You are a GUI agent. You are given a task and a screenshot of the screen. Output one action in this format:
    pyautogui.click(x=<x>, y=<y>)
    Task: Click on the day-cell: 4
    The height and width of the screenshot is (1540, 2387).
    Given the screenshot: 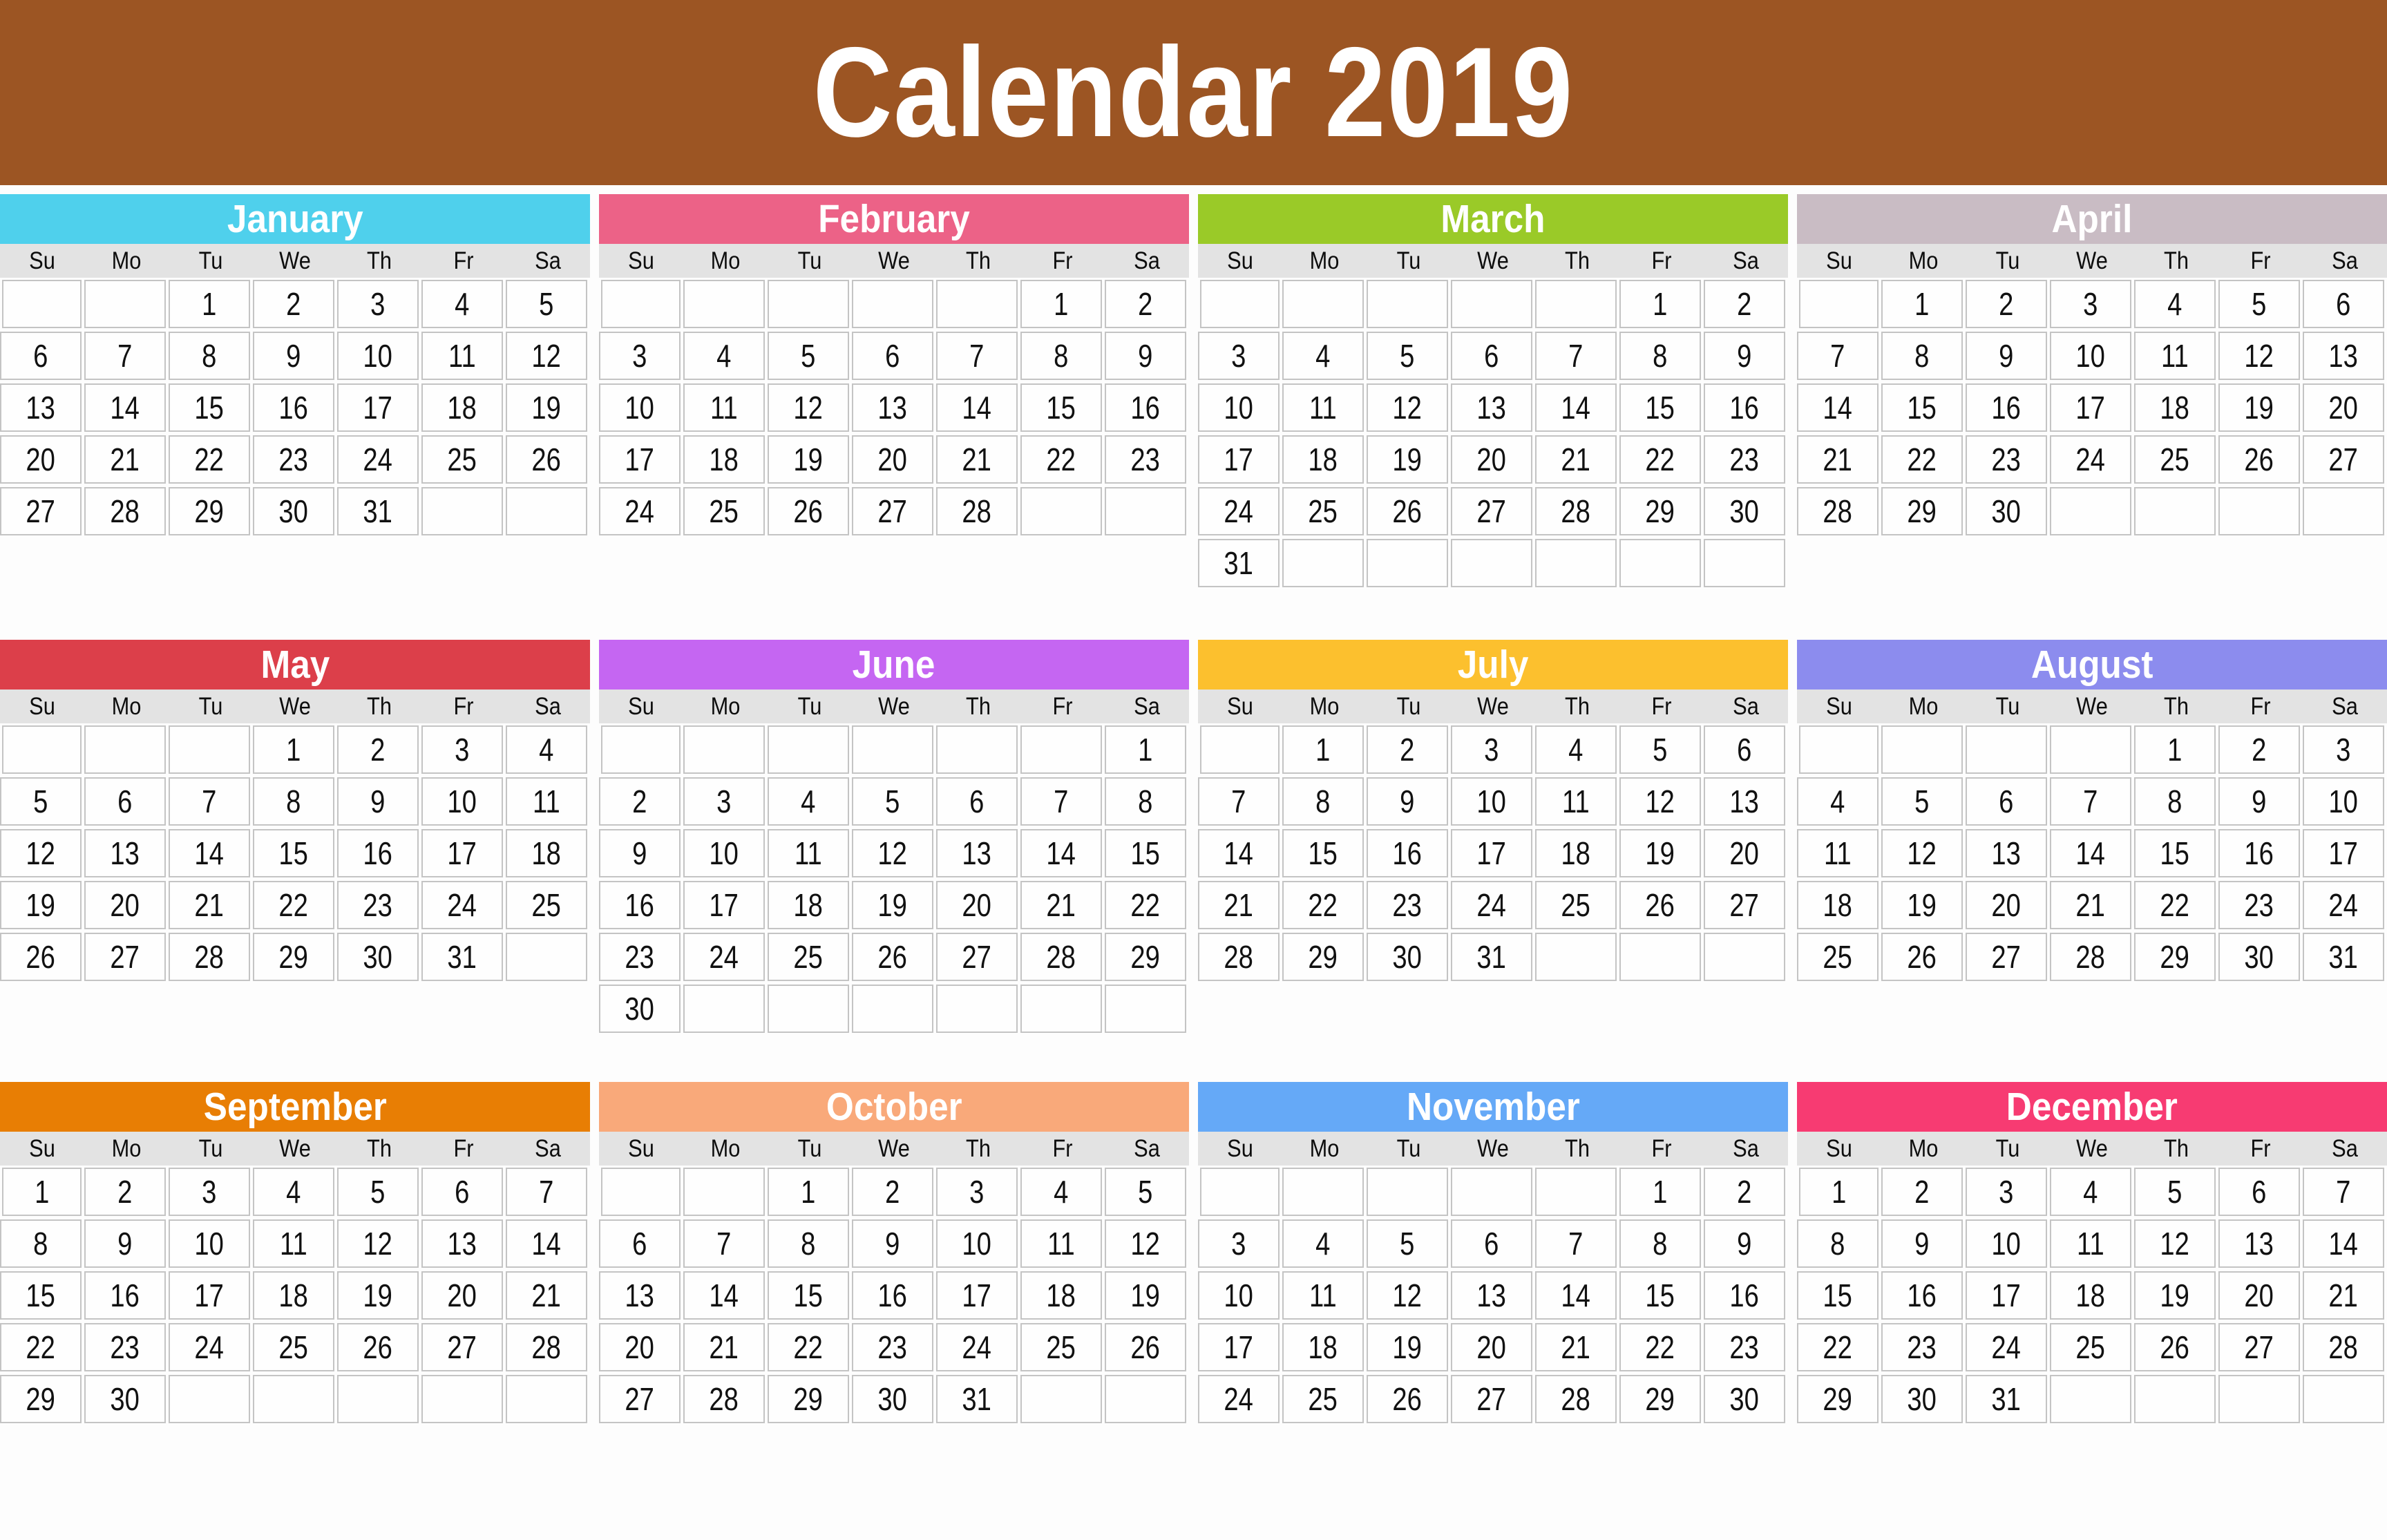 What is the action you would take?
    pyautogui.click(x=1323, y=1244)
    